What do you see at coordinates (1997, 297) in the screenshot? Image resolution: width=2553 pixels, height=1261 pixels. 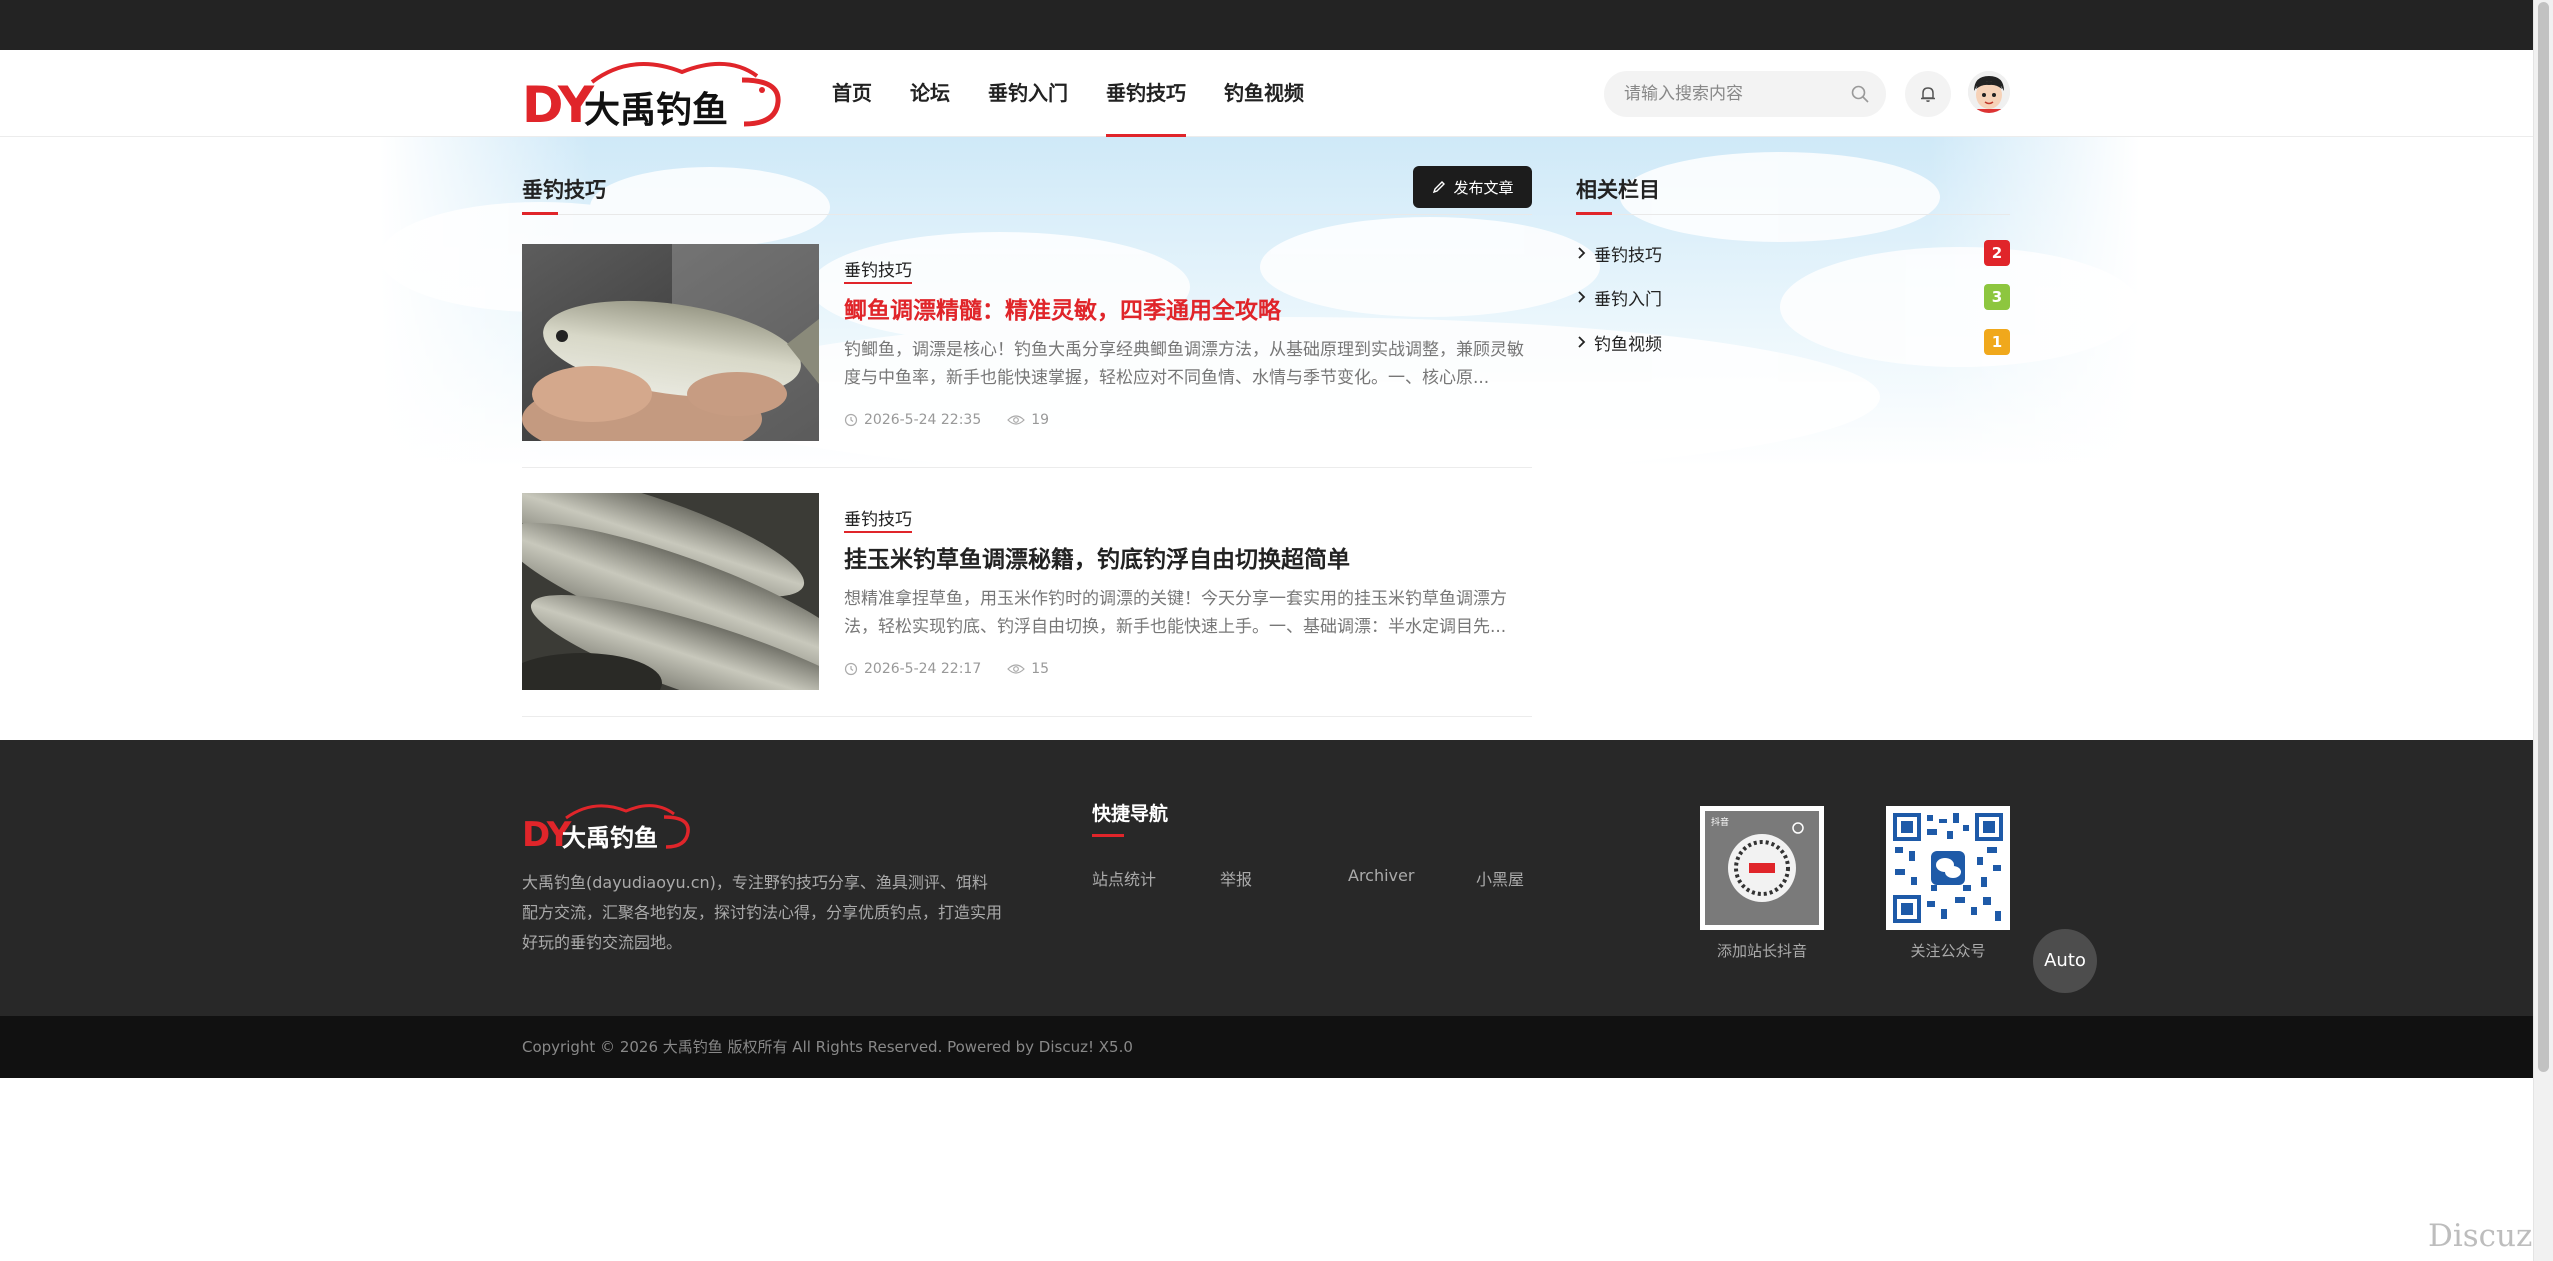 I see `count-badge: 3` at bounding box center [1997, 297].